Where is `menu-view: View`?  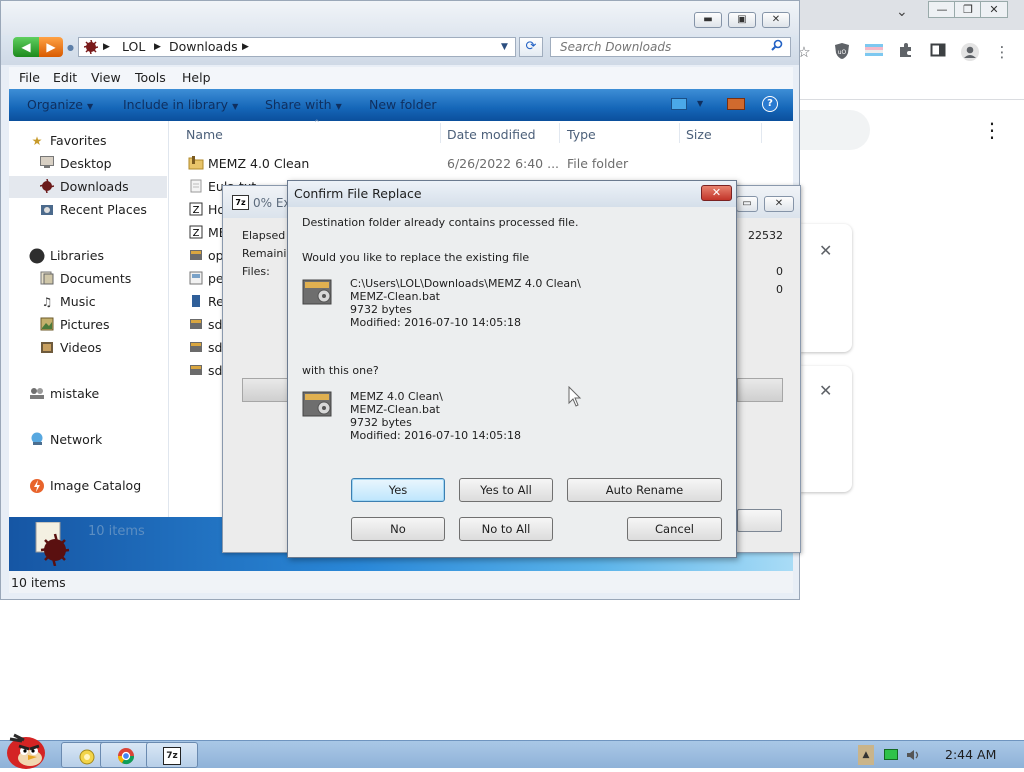 menu-view: View is located at coordinates (106, 77).